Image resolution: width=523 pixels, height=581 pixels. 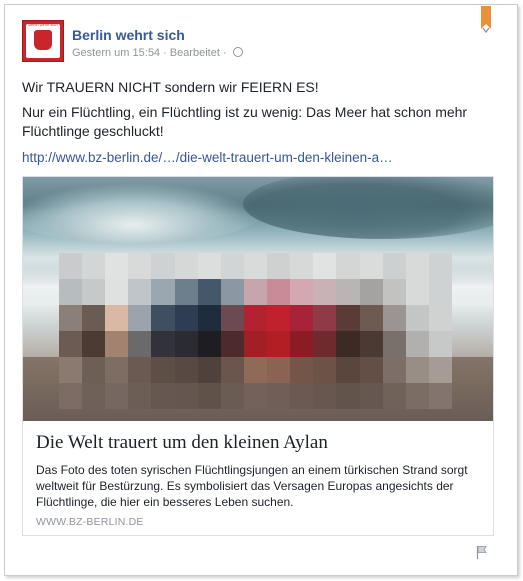 I want to click on flag-icon, so click(x=482, y=552).